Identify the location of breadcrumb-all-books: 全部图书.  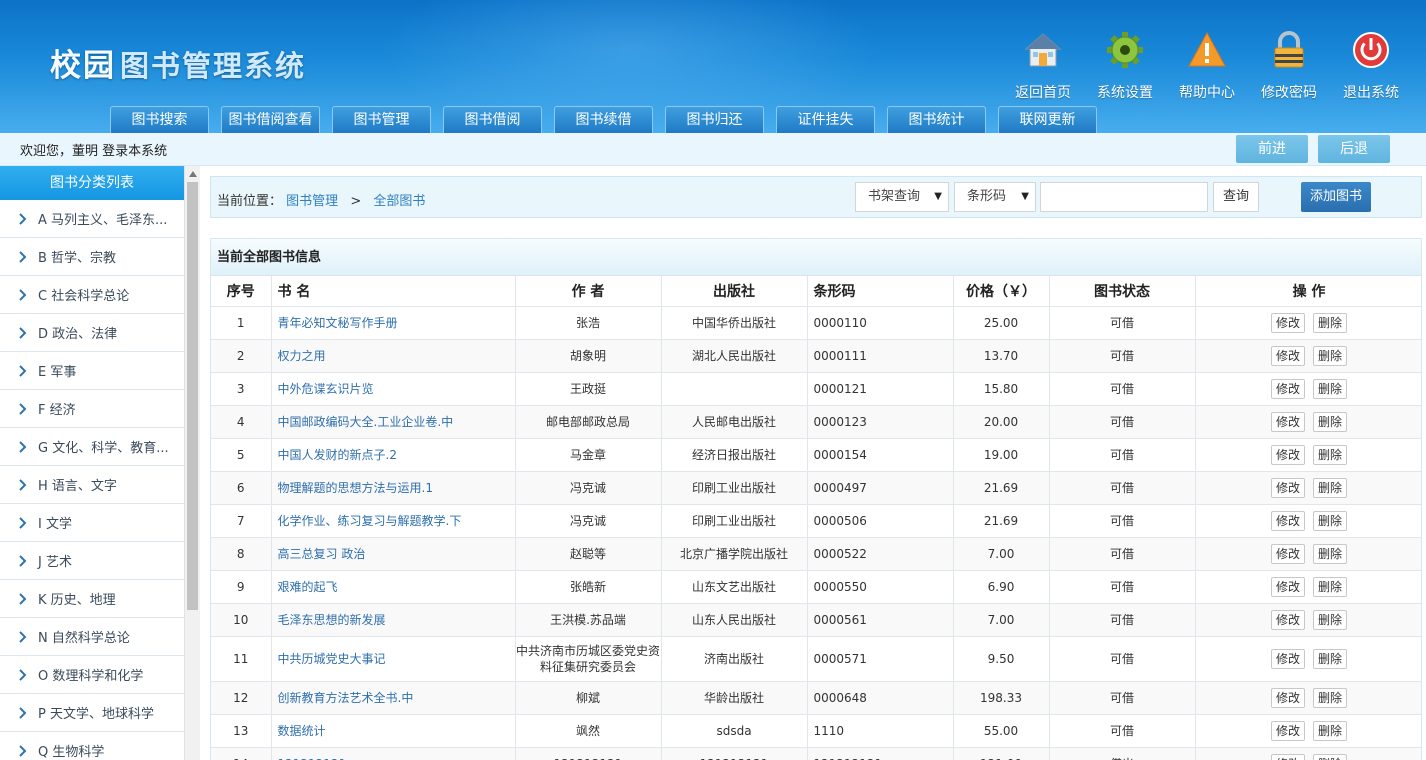
(399, 201).